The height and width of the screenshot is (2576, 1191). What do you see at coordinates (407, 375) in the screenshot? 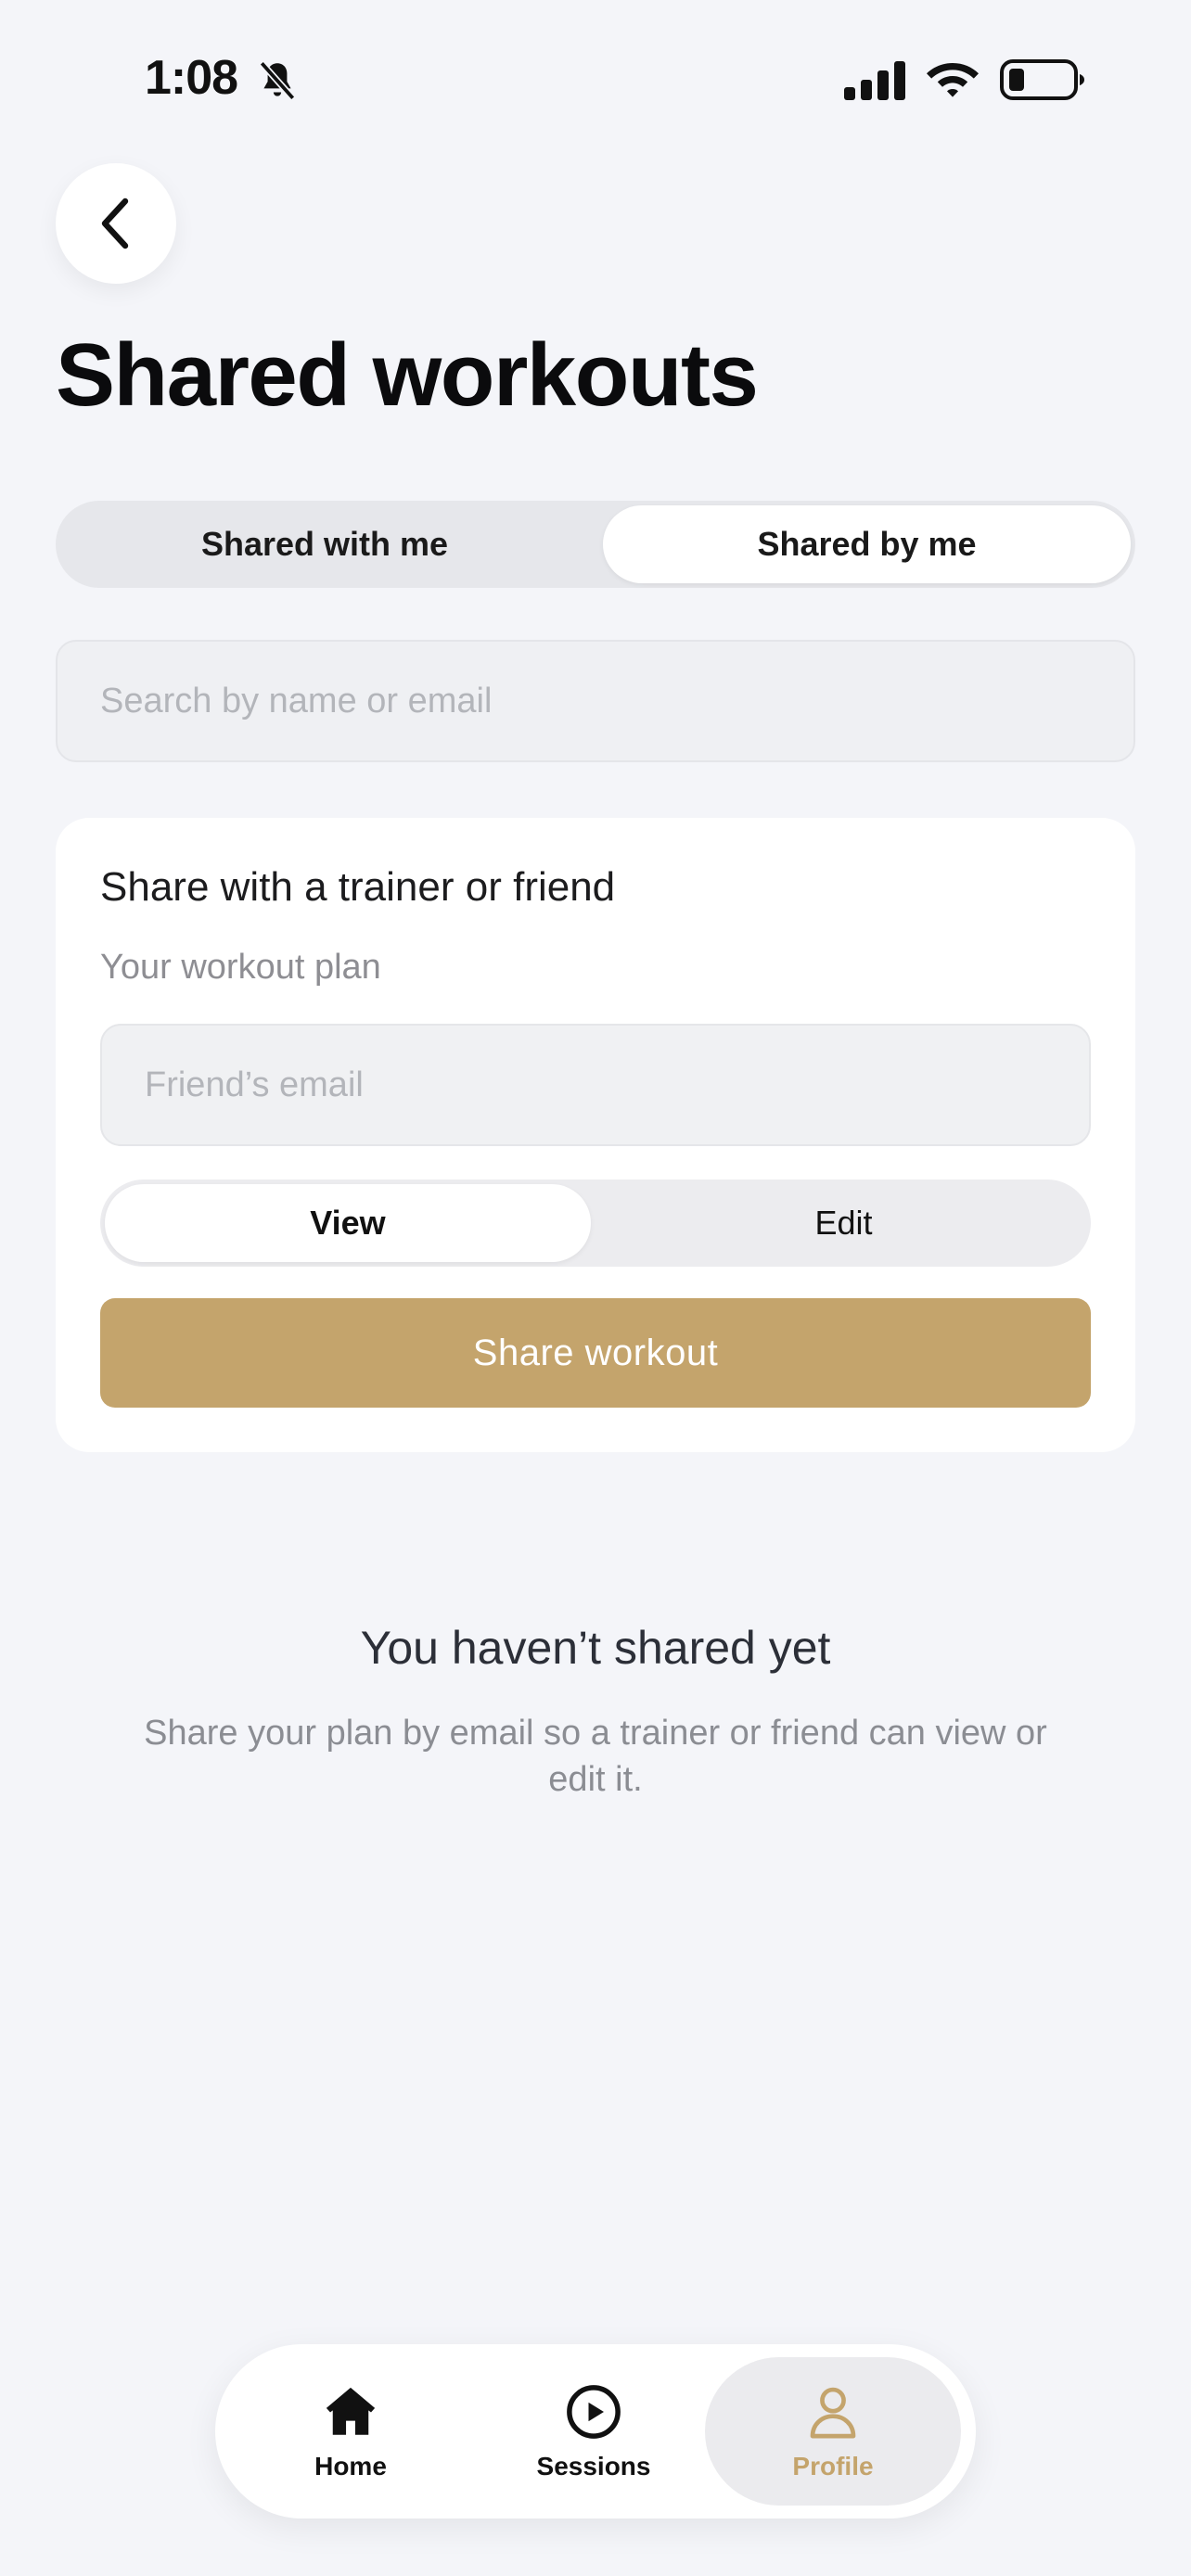
I see `page-title: Shared workouts` at bounding box center [407, 375].